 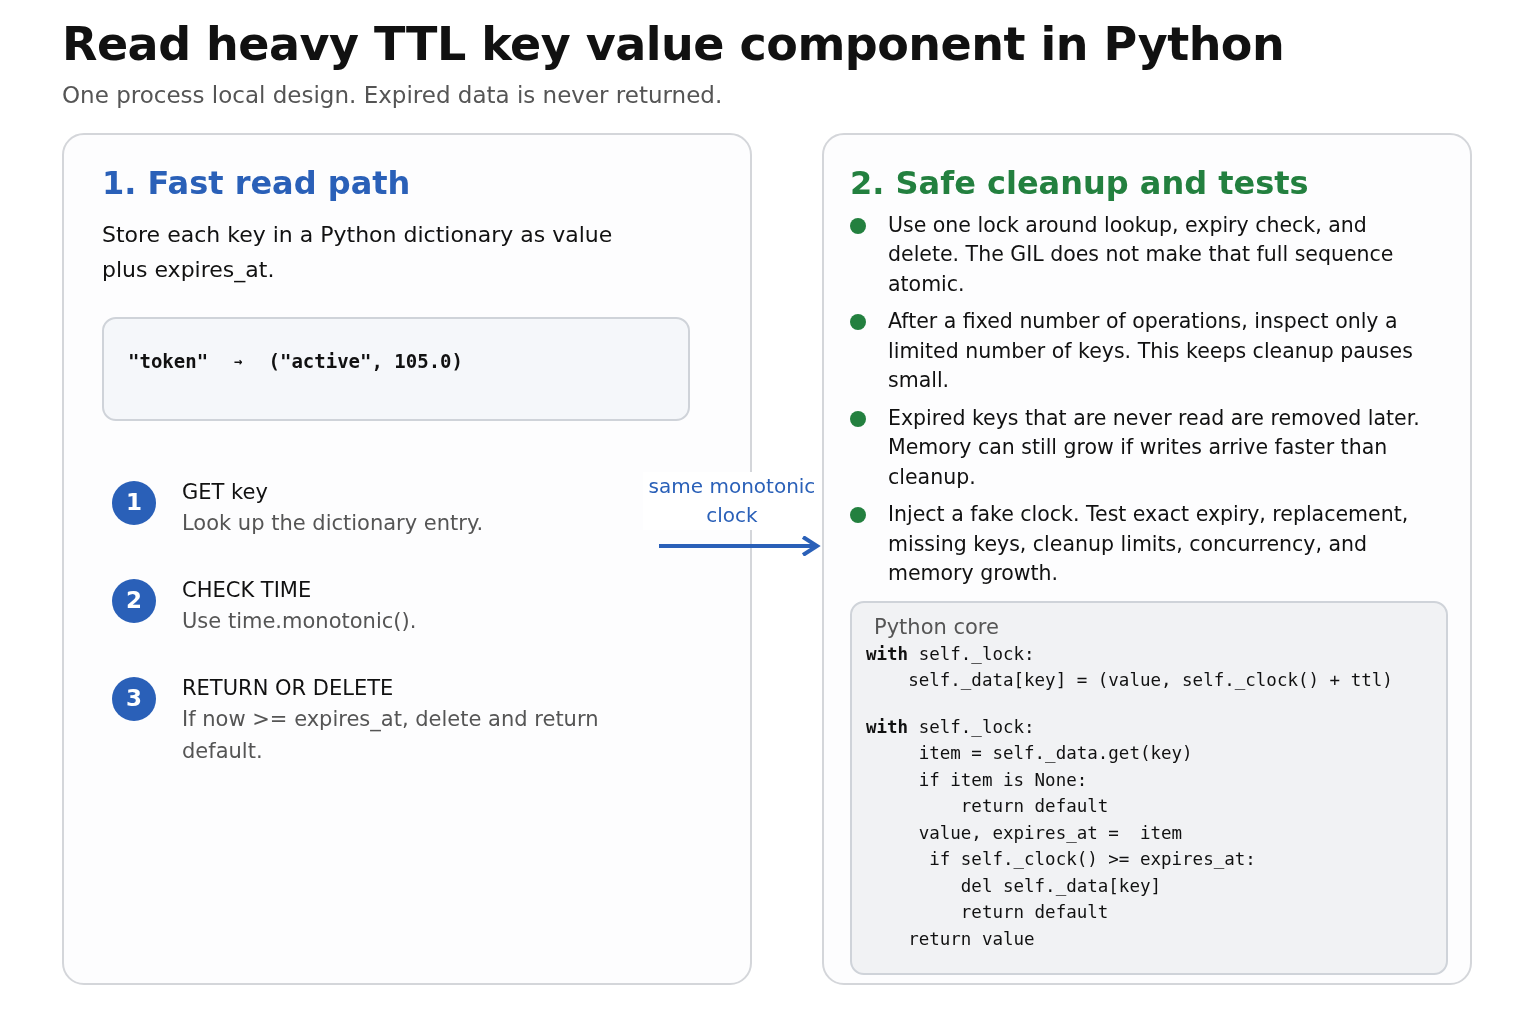 I want to click on bullet-text: Expired keys that are never read are removed later. Memory can still grow if writes arrive faster than cleanup., so click(x=1154, y=447).